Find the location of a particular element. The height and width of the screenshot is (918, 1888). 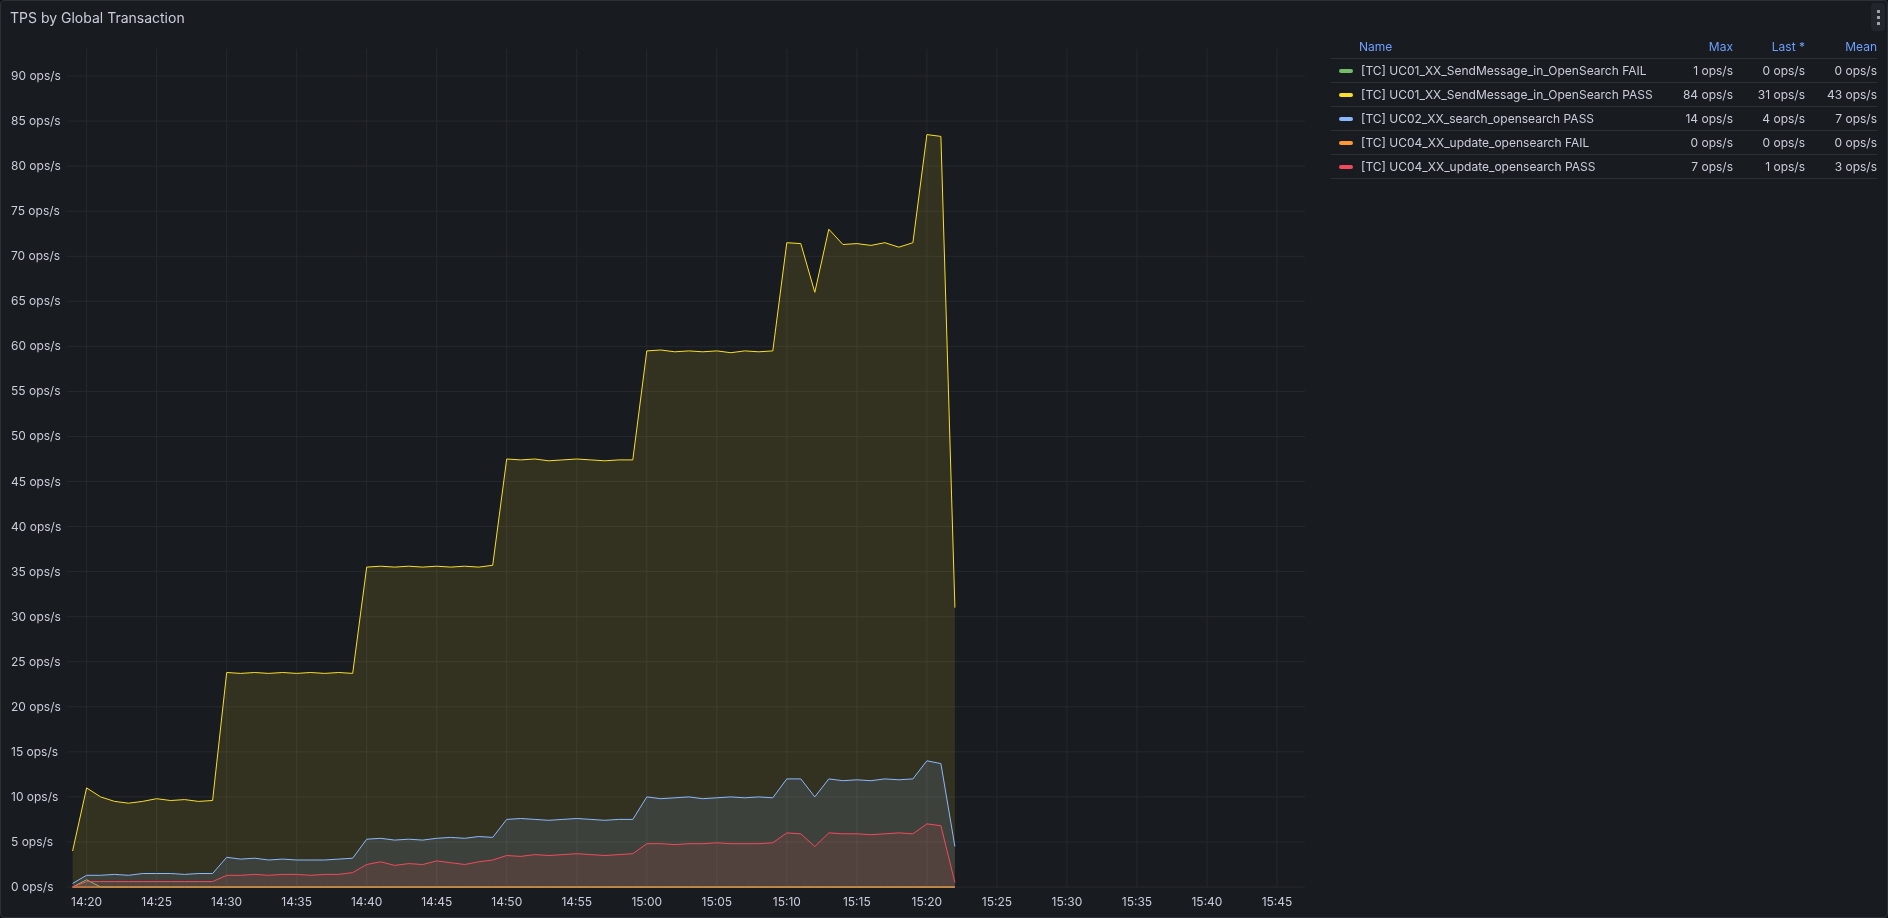

y-axis-label: 60 ops/s is located at coordinates (36, 346).